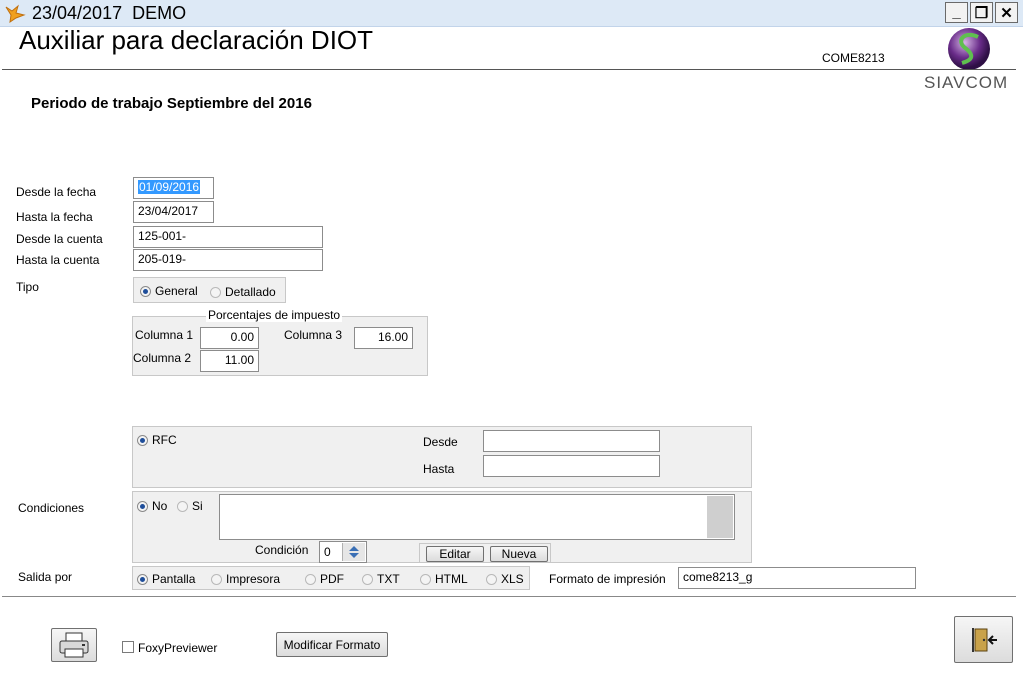  I want to click on restore-button: ❐, so click(981, 12).